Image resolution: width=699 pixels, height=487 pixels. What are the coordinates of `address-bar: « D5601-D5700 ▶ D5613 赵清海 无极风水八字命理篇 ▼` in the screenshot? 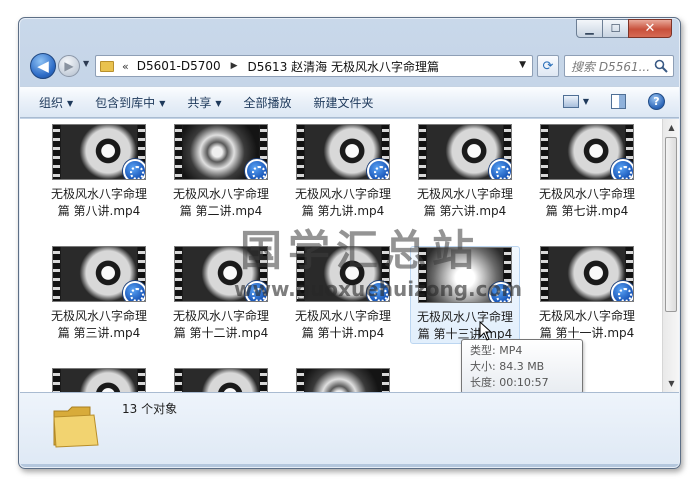 It's located at (314, 66).